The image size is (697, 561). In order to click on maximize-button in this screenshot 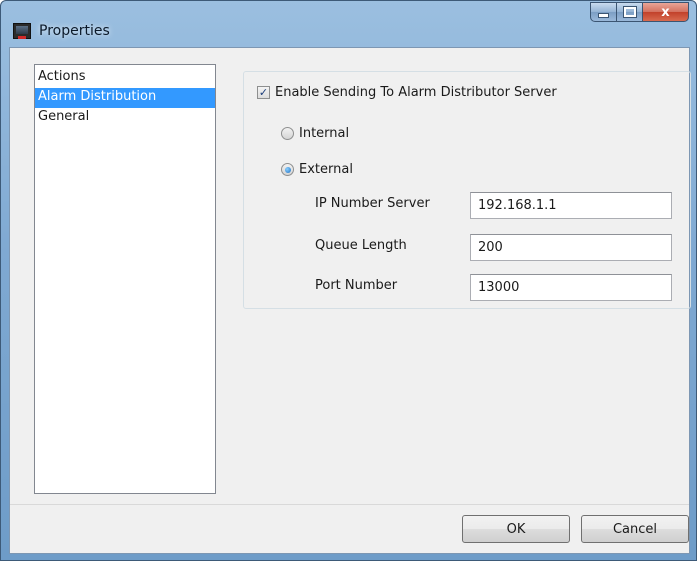, I will do `click(630, 12)`.